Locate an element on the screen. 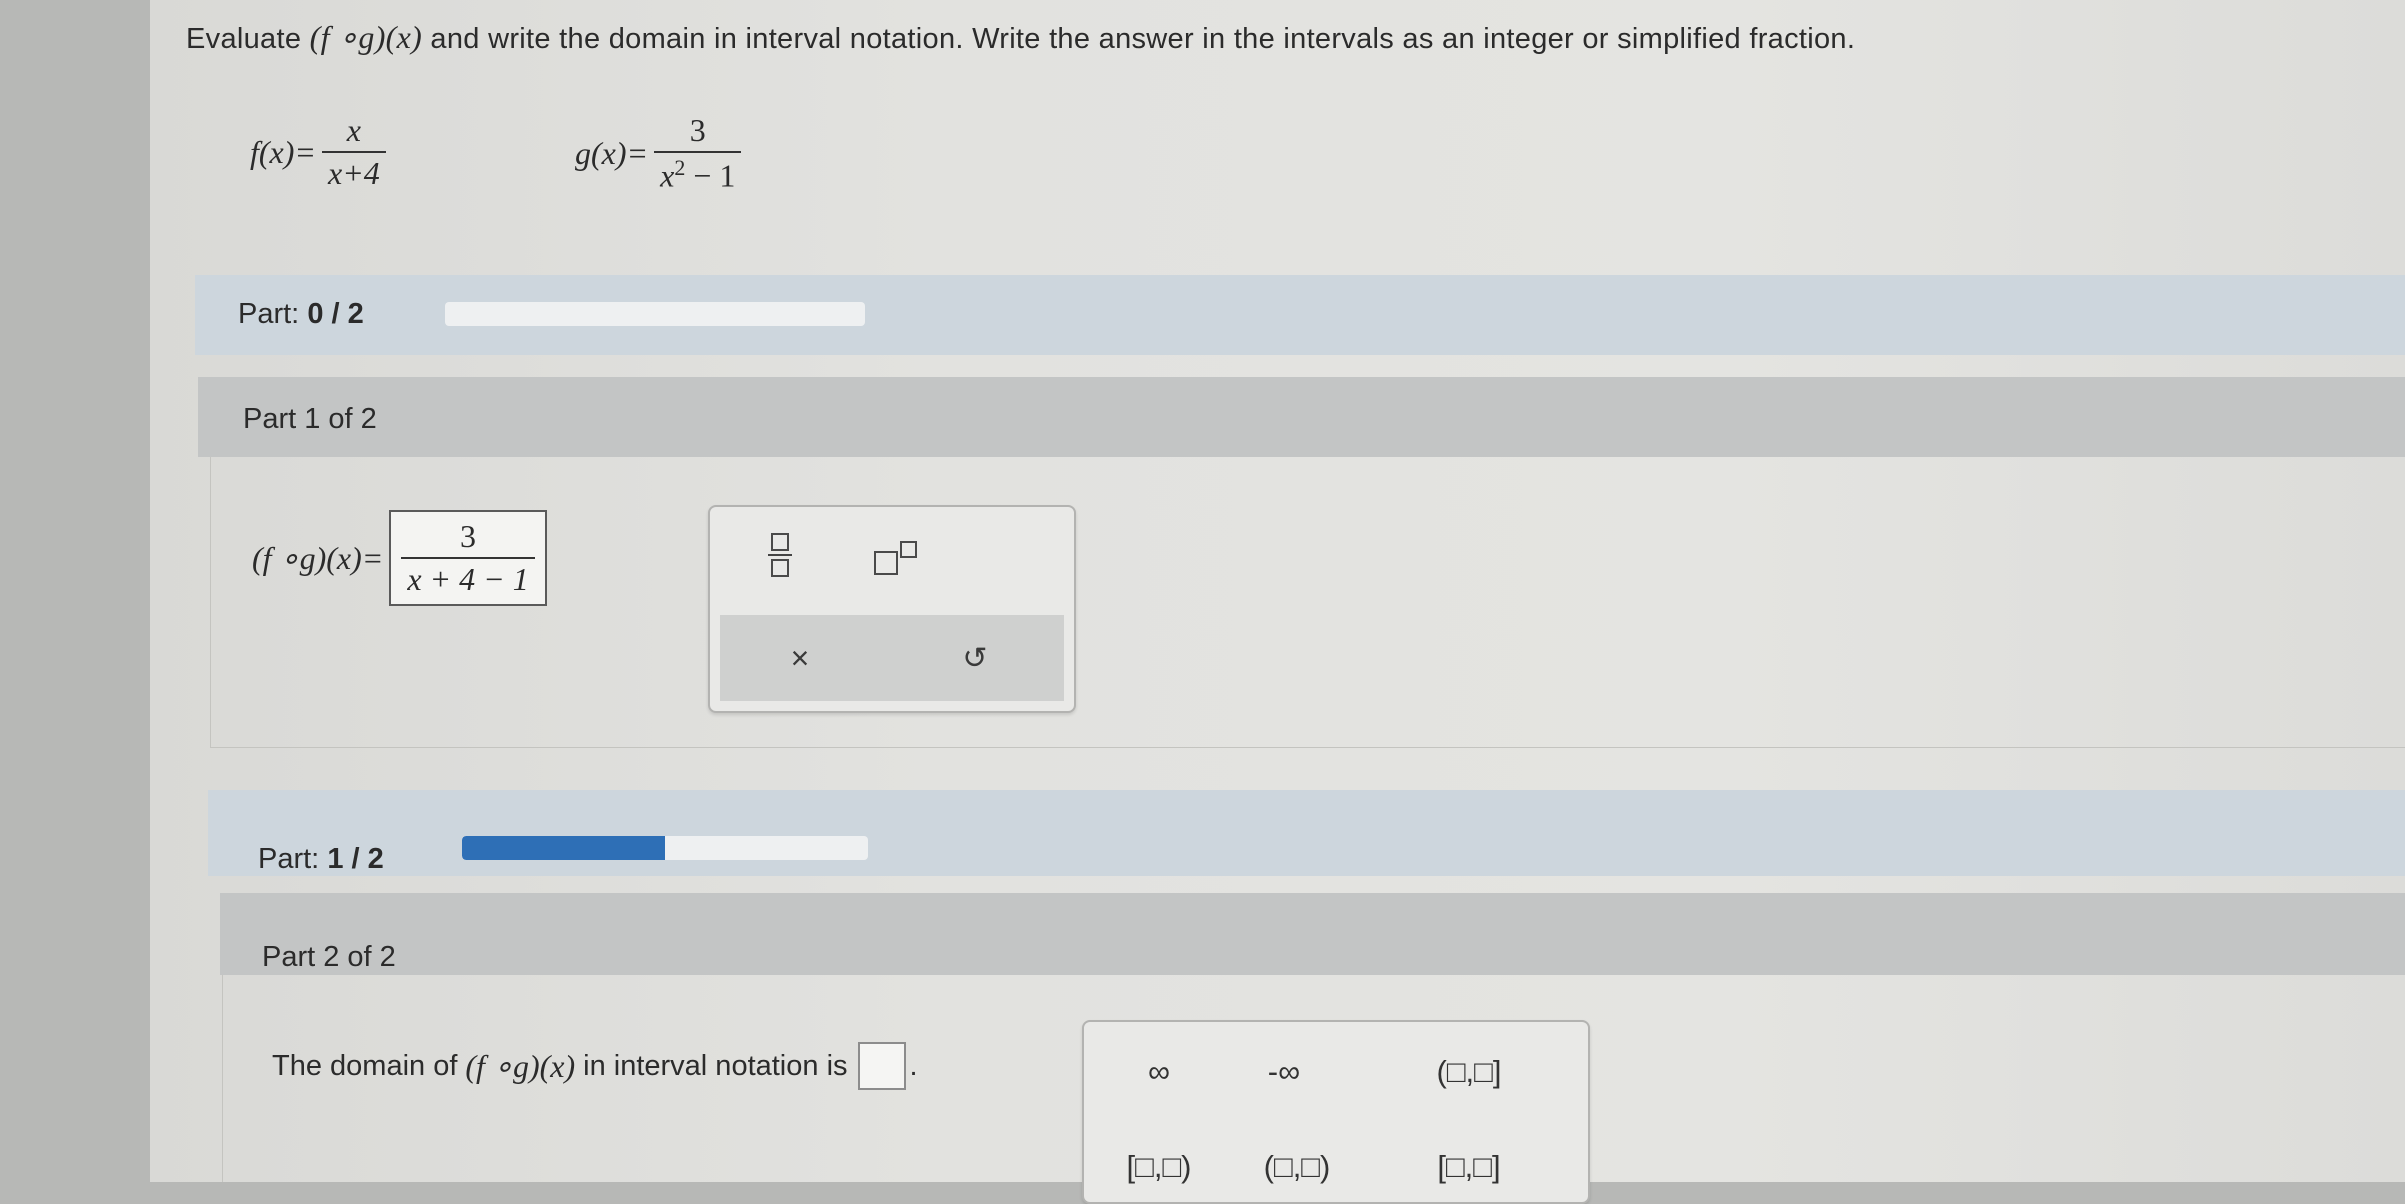 The width and height of the screenshot is (2405, 1204). closed-closed-interval-label: [□,□] is located at coordinates (1469, 1166).